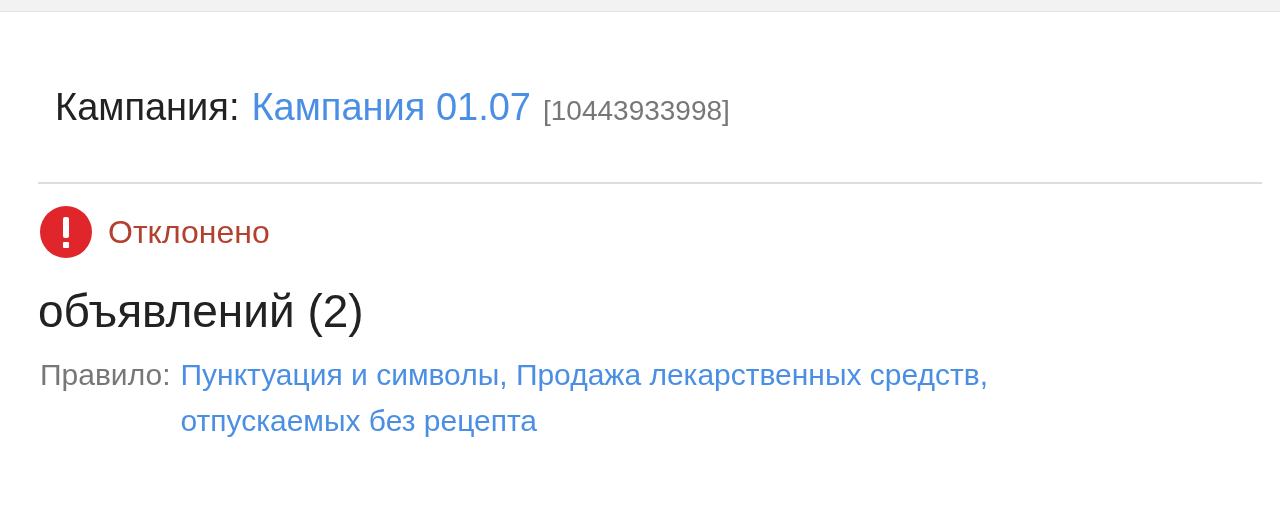 Image resolution: width=1280 pixels, height=513 pixels. What do you see at coordinates (105, 375) in the screenshot?
I see `rule-label: Правило:` at bounding box center [105, 375].